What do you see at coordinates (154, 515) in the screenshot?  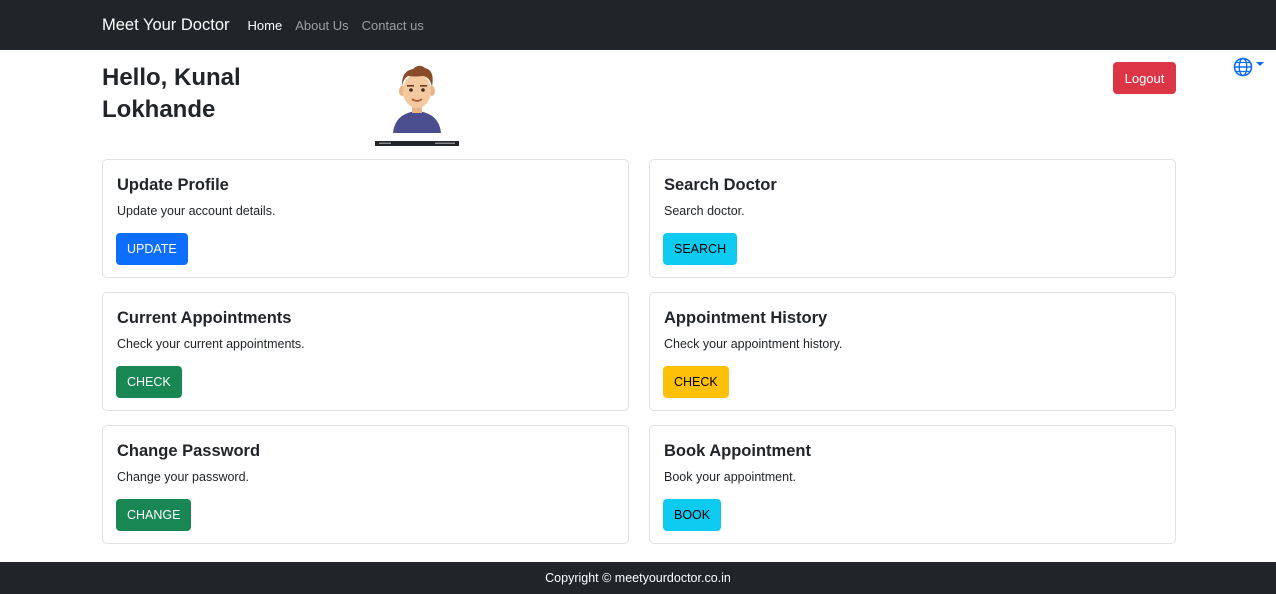 I see `change-button: CHANGE` at bounding box center [154, 515].